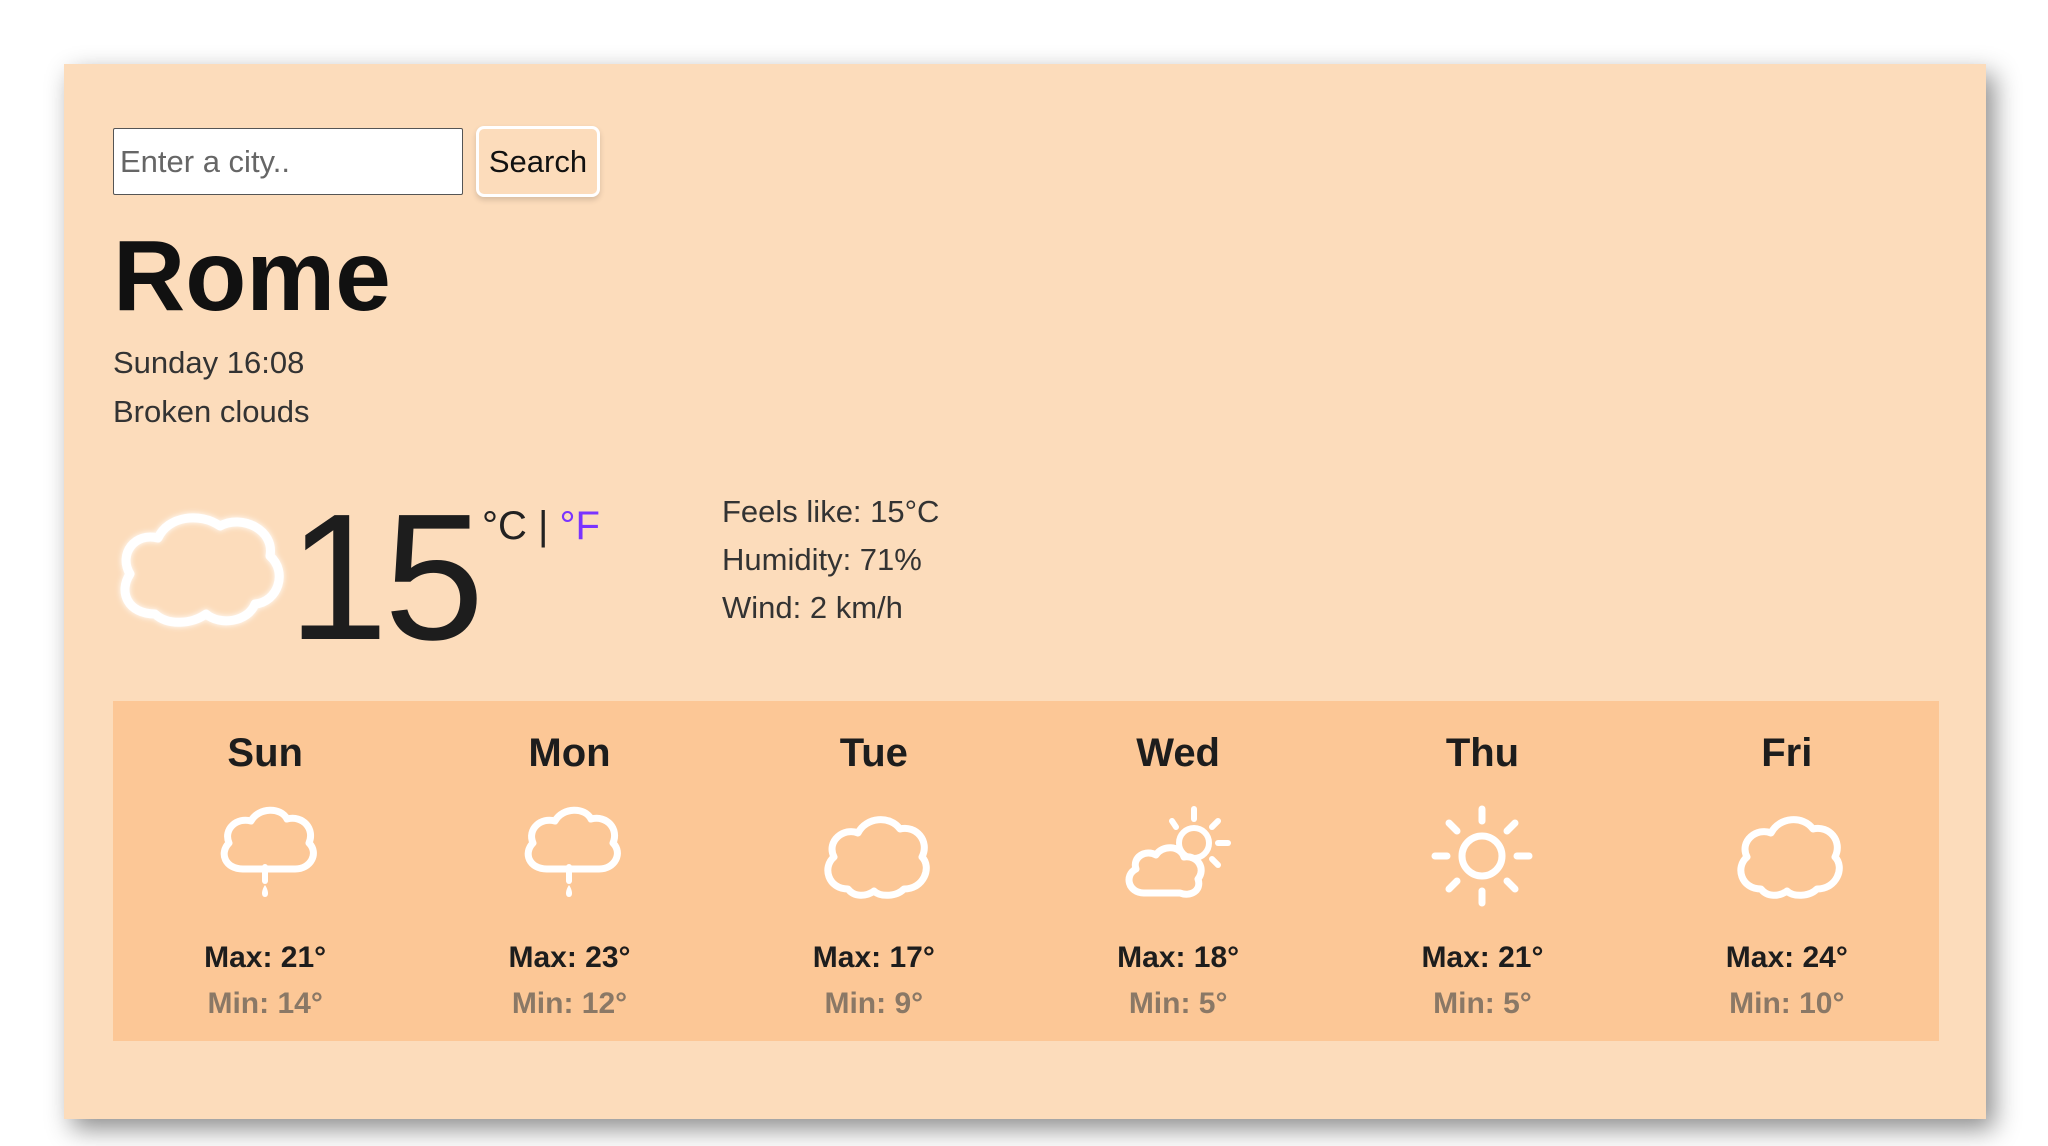  Describe the element at coordinates (812, 607) in the screenshot. I see `wind: Wind: 2 km/h` at that location.